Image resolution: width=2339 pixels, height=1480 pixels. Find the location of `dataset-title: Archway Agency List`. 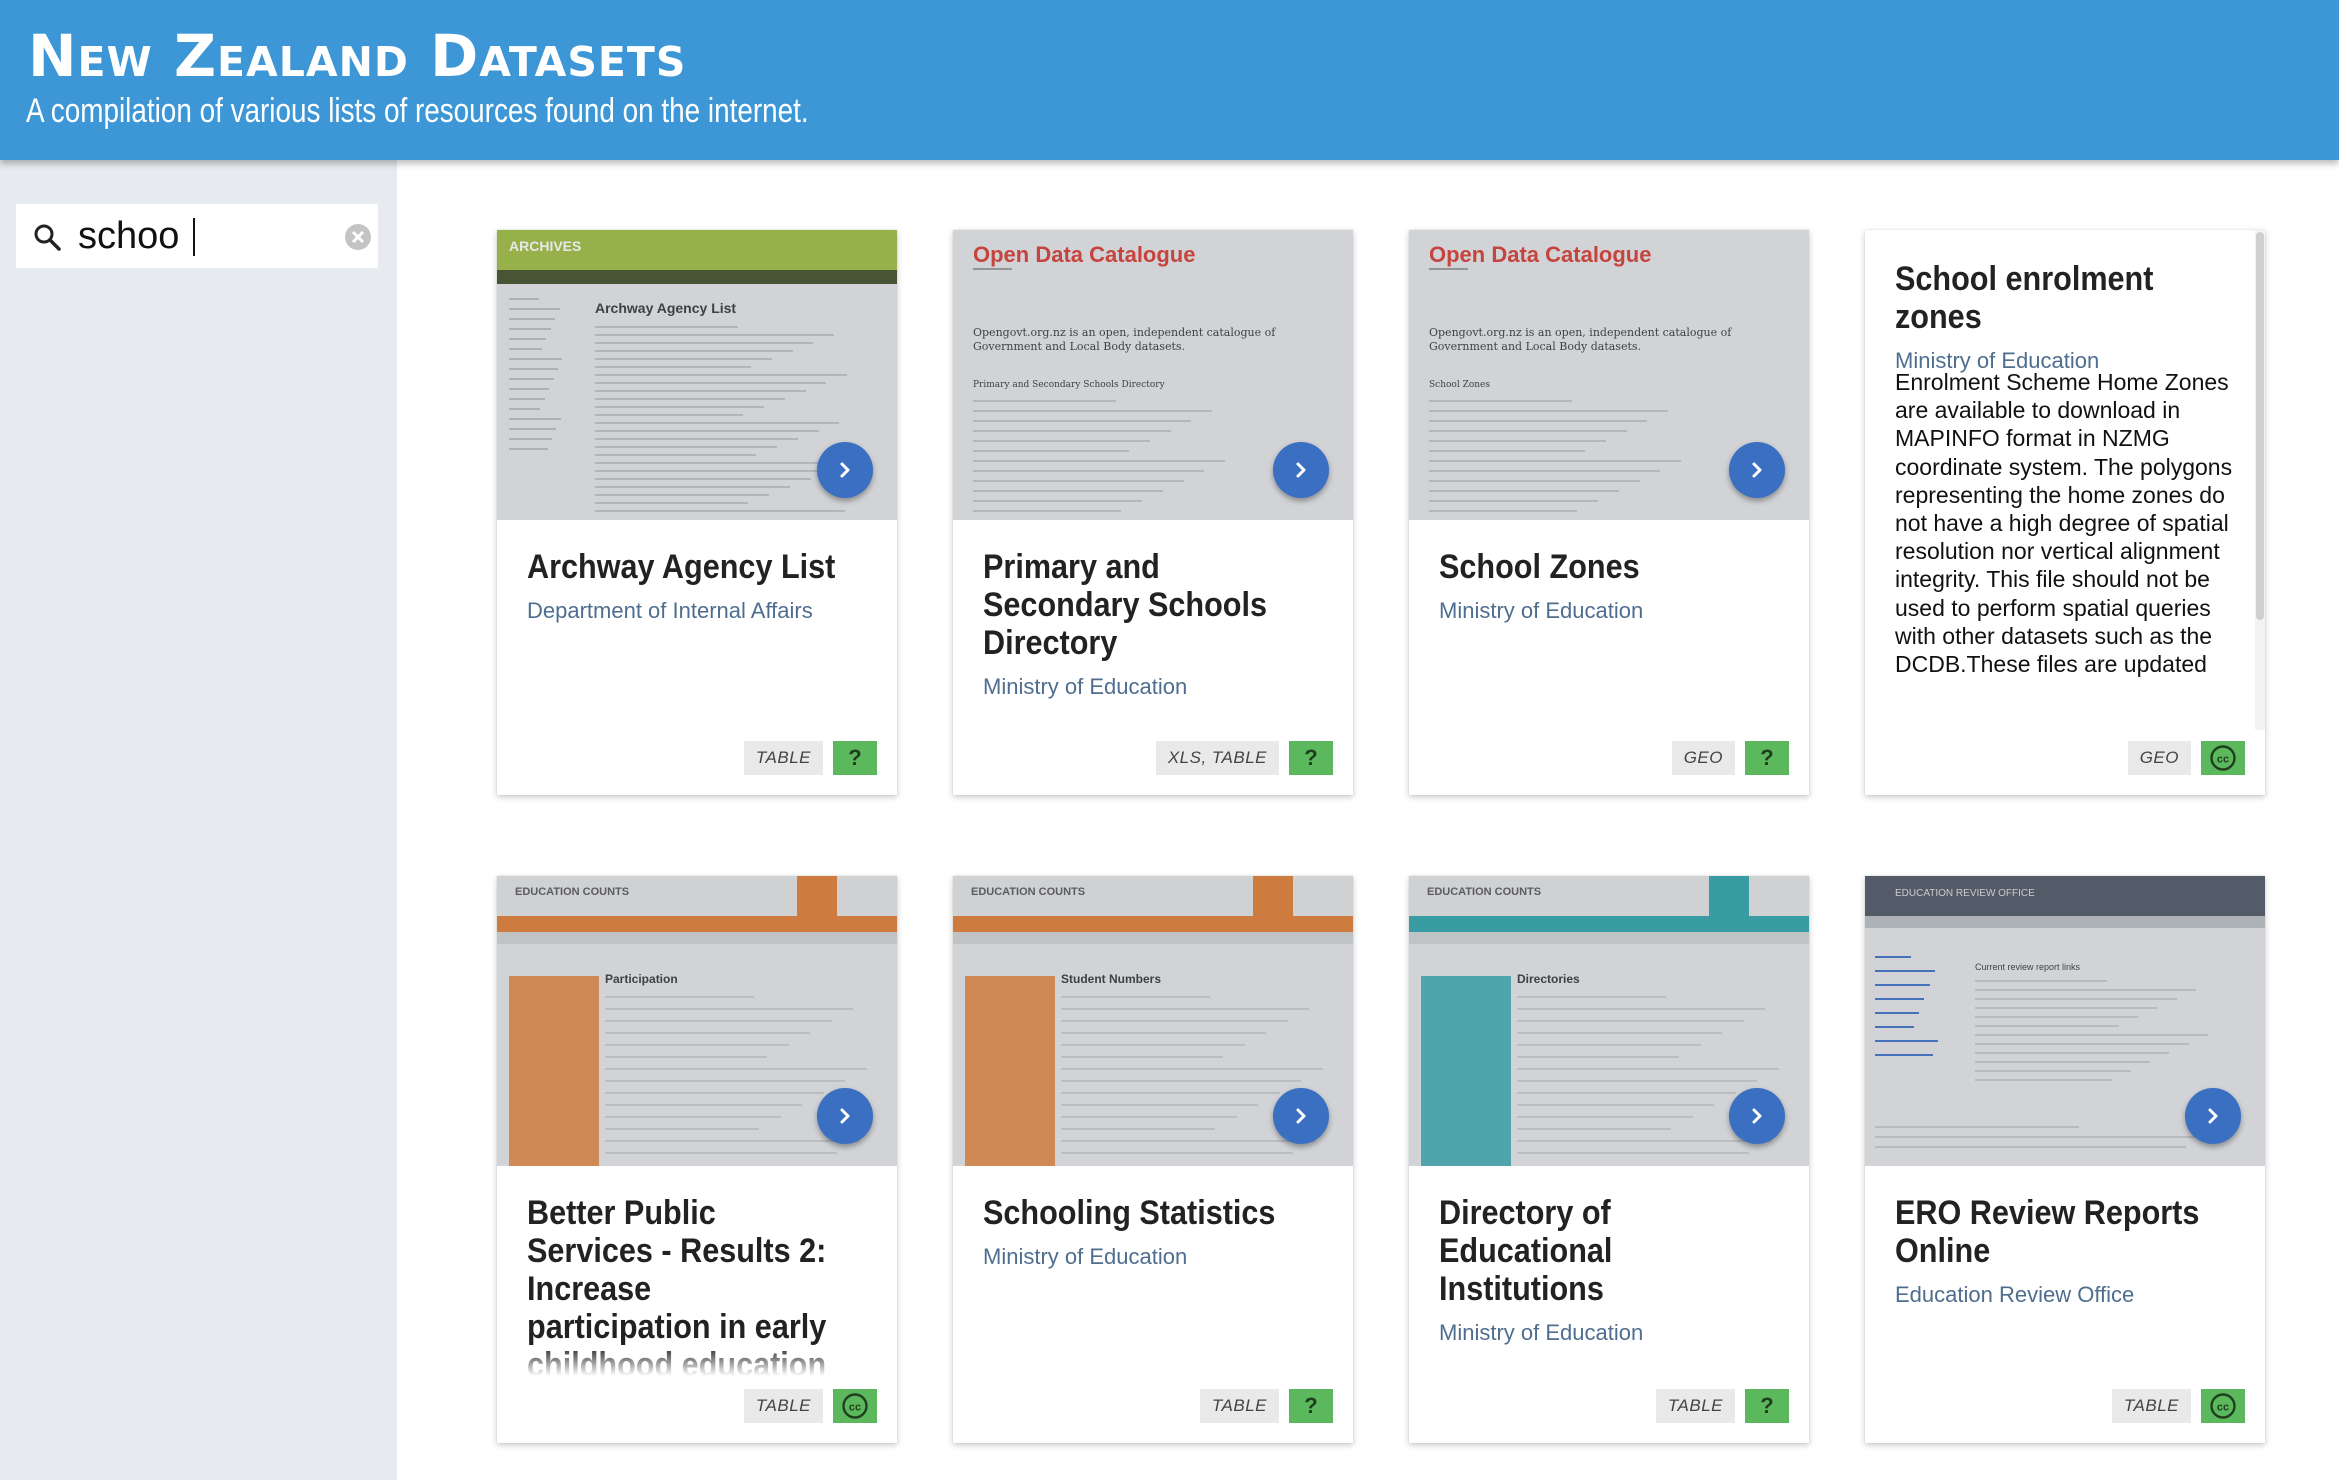

dataset-title: Archway Agency List is located at coordinates (682, 567).